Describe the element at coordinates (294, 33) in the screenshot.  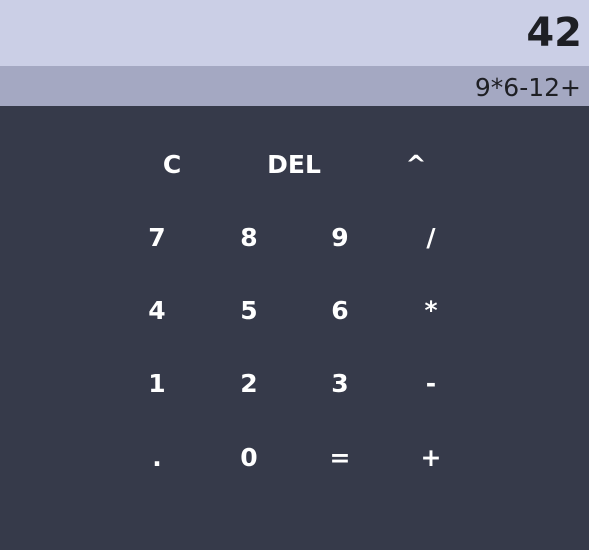
I see `result-display: 42` at that location.